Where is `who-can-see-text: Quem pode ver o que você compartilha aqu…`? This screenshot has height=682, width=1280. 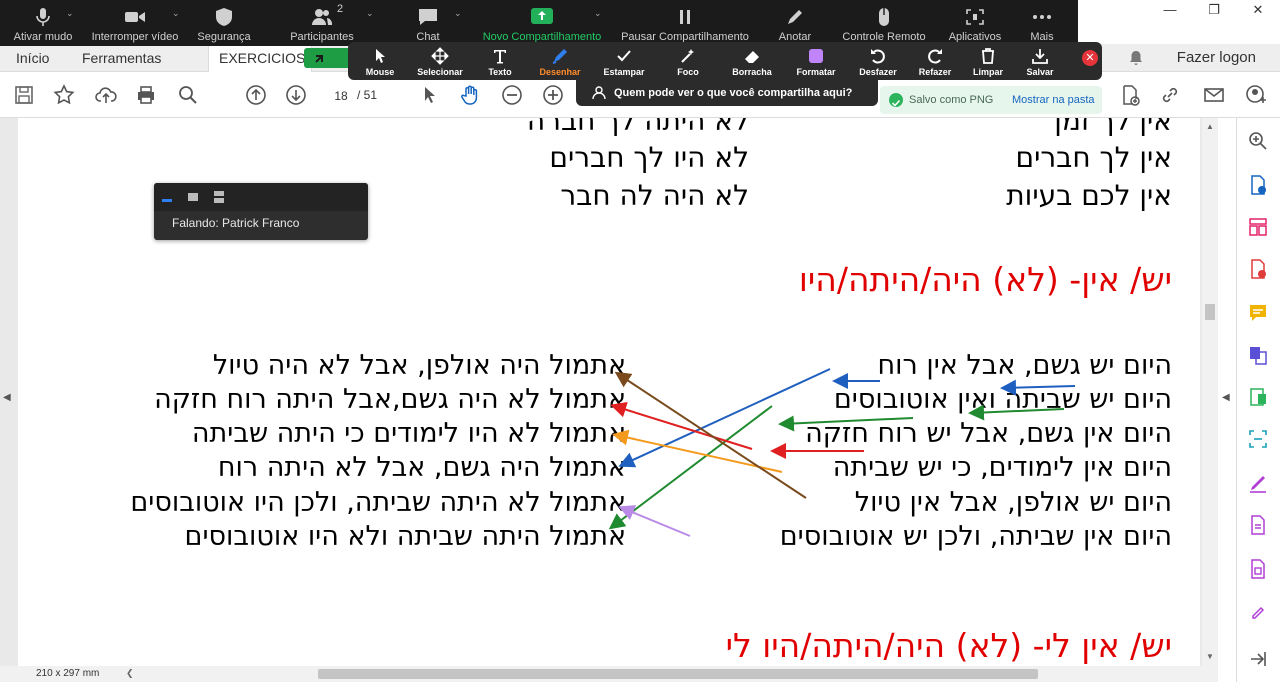 who-can-see-text: Quem pode ver o que você compartilha aqu… is located at coordinates (733, 93).